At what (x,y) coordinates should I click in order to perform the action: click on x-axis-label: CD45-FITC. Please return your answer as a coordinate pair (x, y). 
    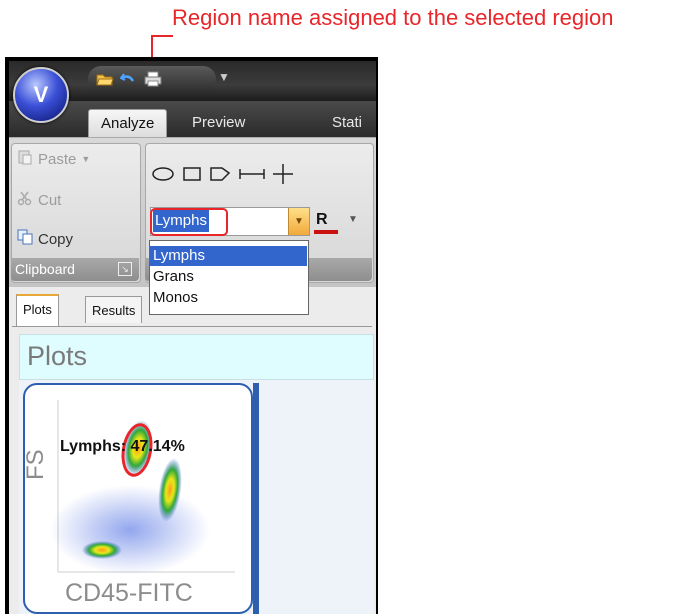
    Looking at the image, I should click on (129, 593).